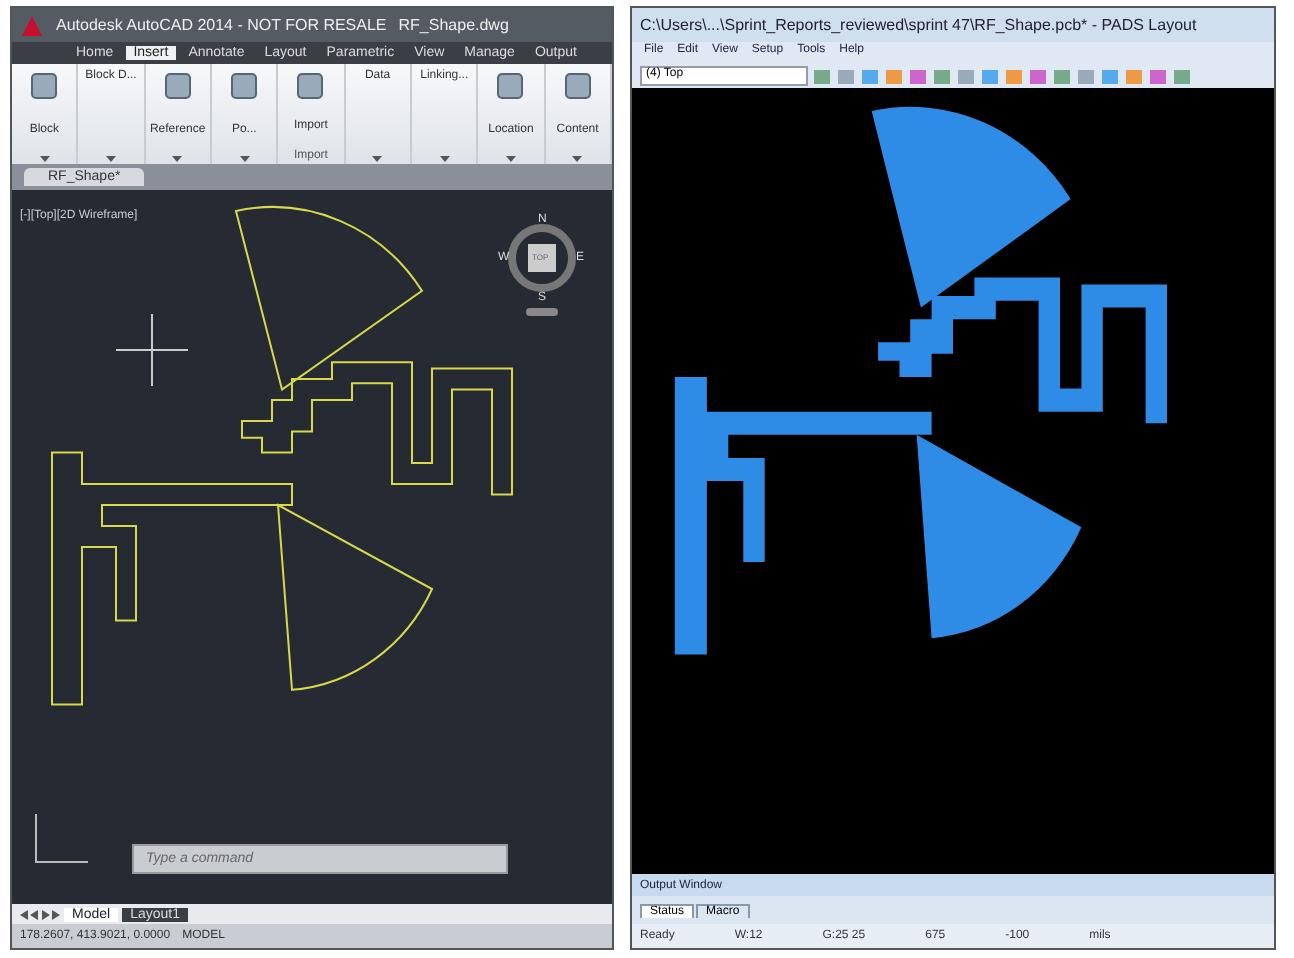 Image resolution: width=1294 pixels, height=958 pixels. Describe the element at coordinates (221, 25) in the screenshot. I see `window-title: Autodesk AutoCAD 2014 - NOT FOR RESALE` at that location.